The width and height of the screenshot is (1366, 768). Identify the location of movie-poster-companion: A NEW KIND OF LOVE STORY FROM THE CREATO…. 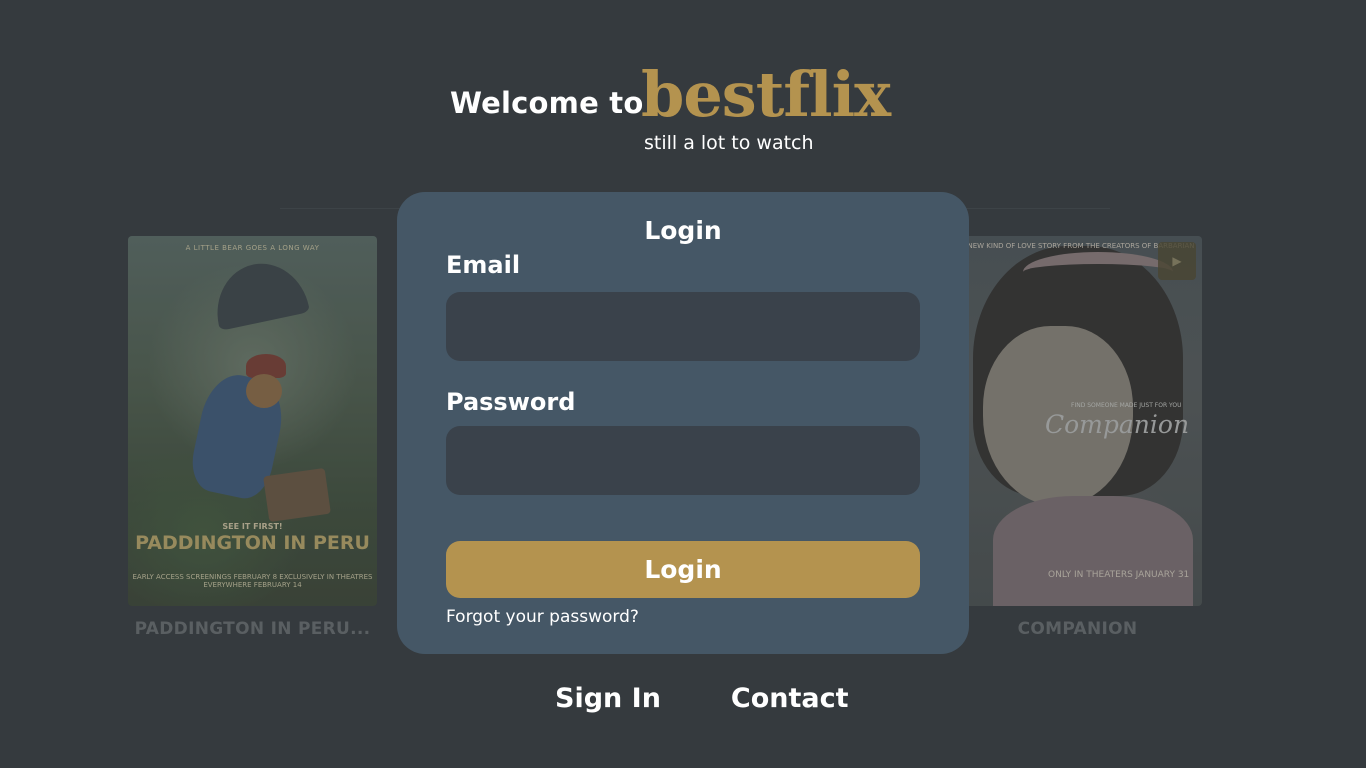
(1077, 421).